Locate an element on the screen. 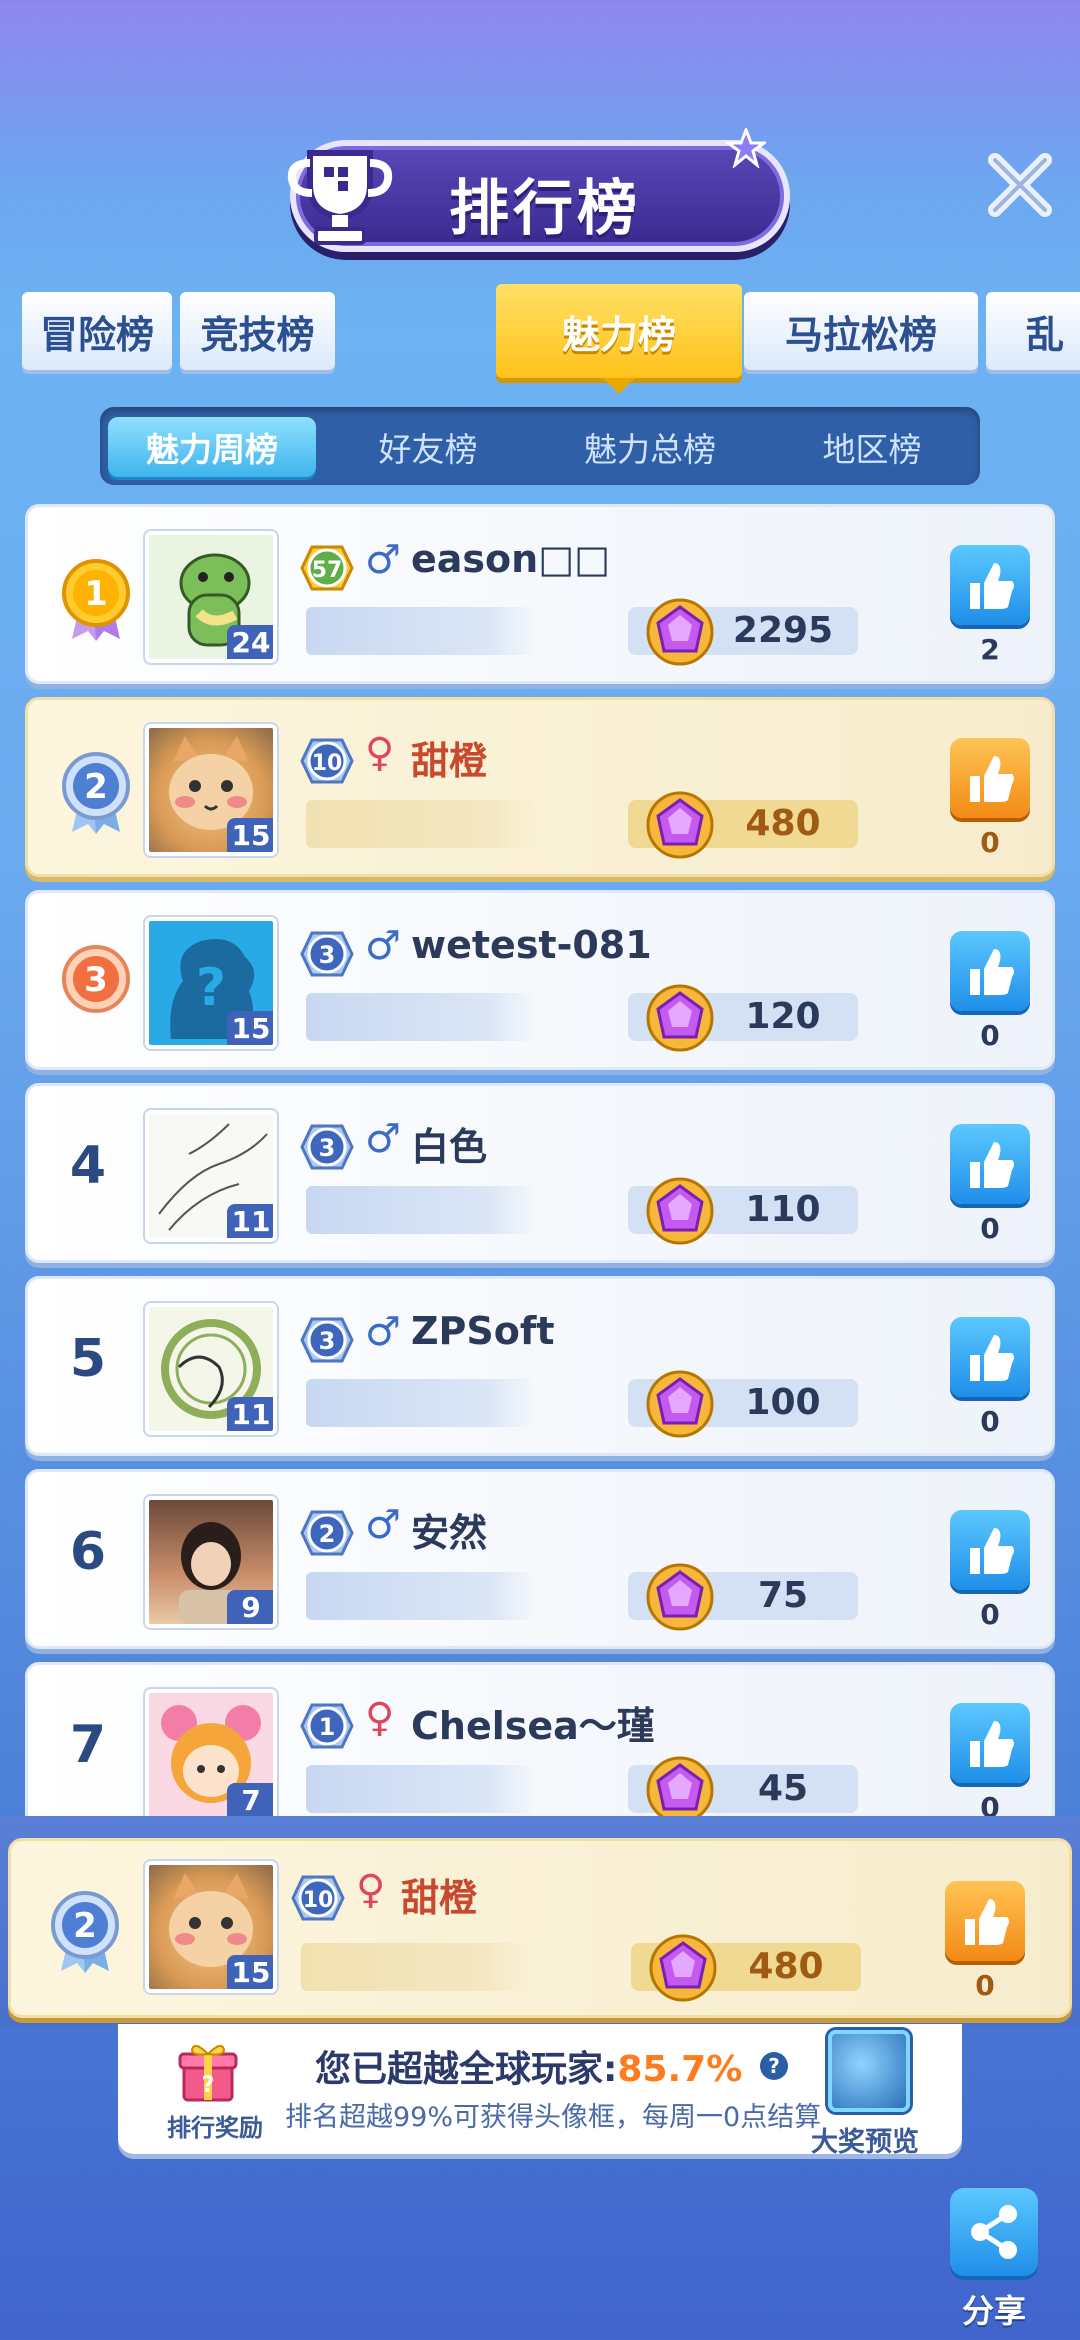  silver-medal-icon: 2 is located at coordinates (85, 1932).